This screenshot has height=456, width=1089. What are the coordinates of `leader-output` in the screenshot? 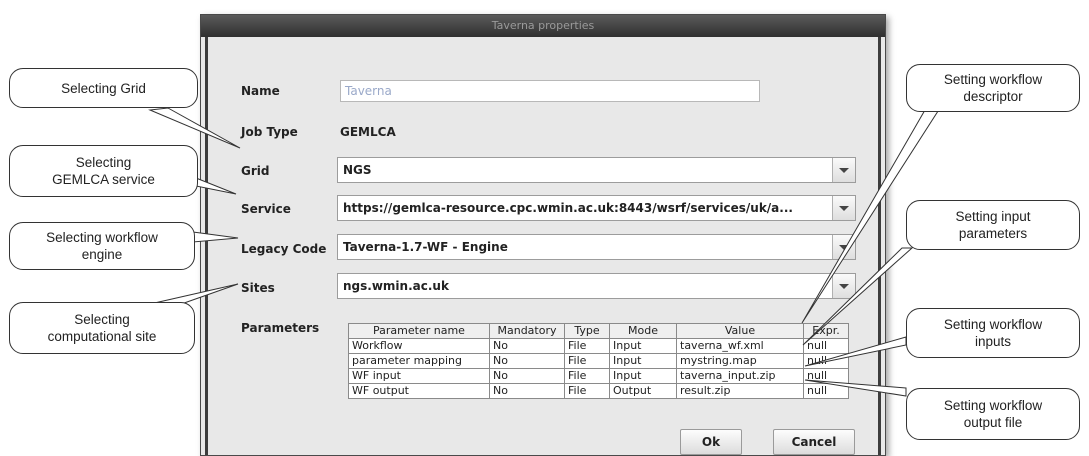 It's located at (855, 388).